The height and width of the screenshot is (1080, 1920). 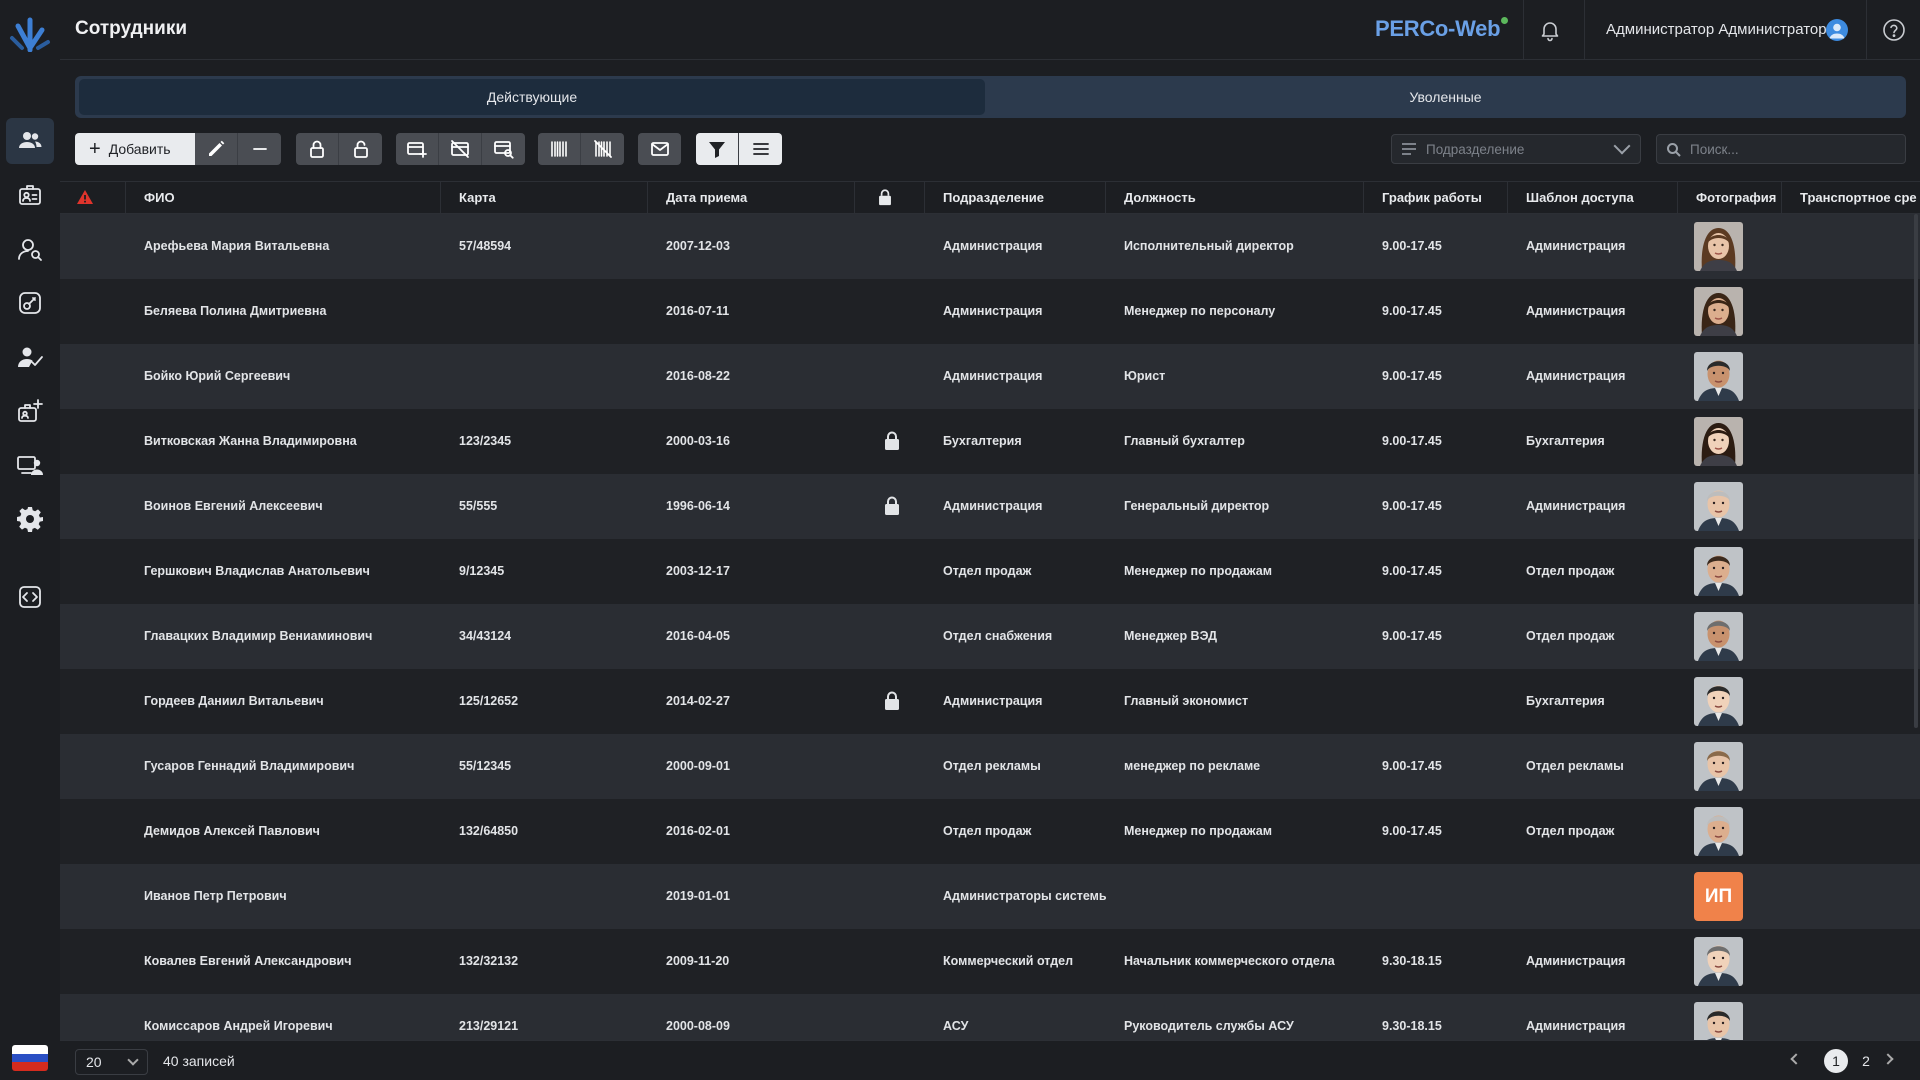 What do you see at coordinates (1436, 198) in the screenshot?
I see `column-header-schedule: График работы` at bounding box center [1436, 198].